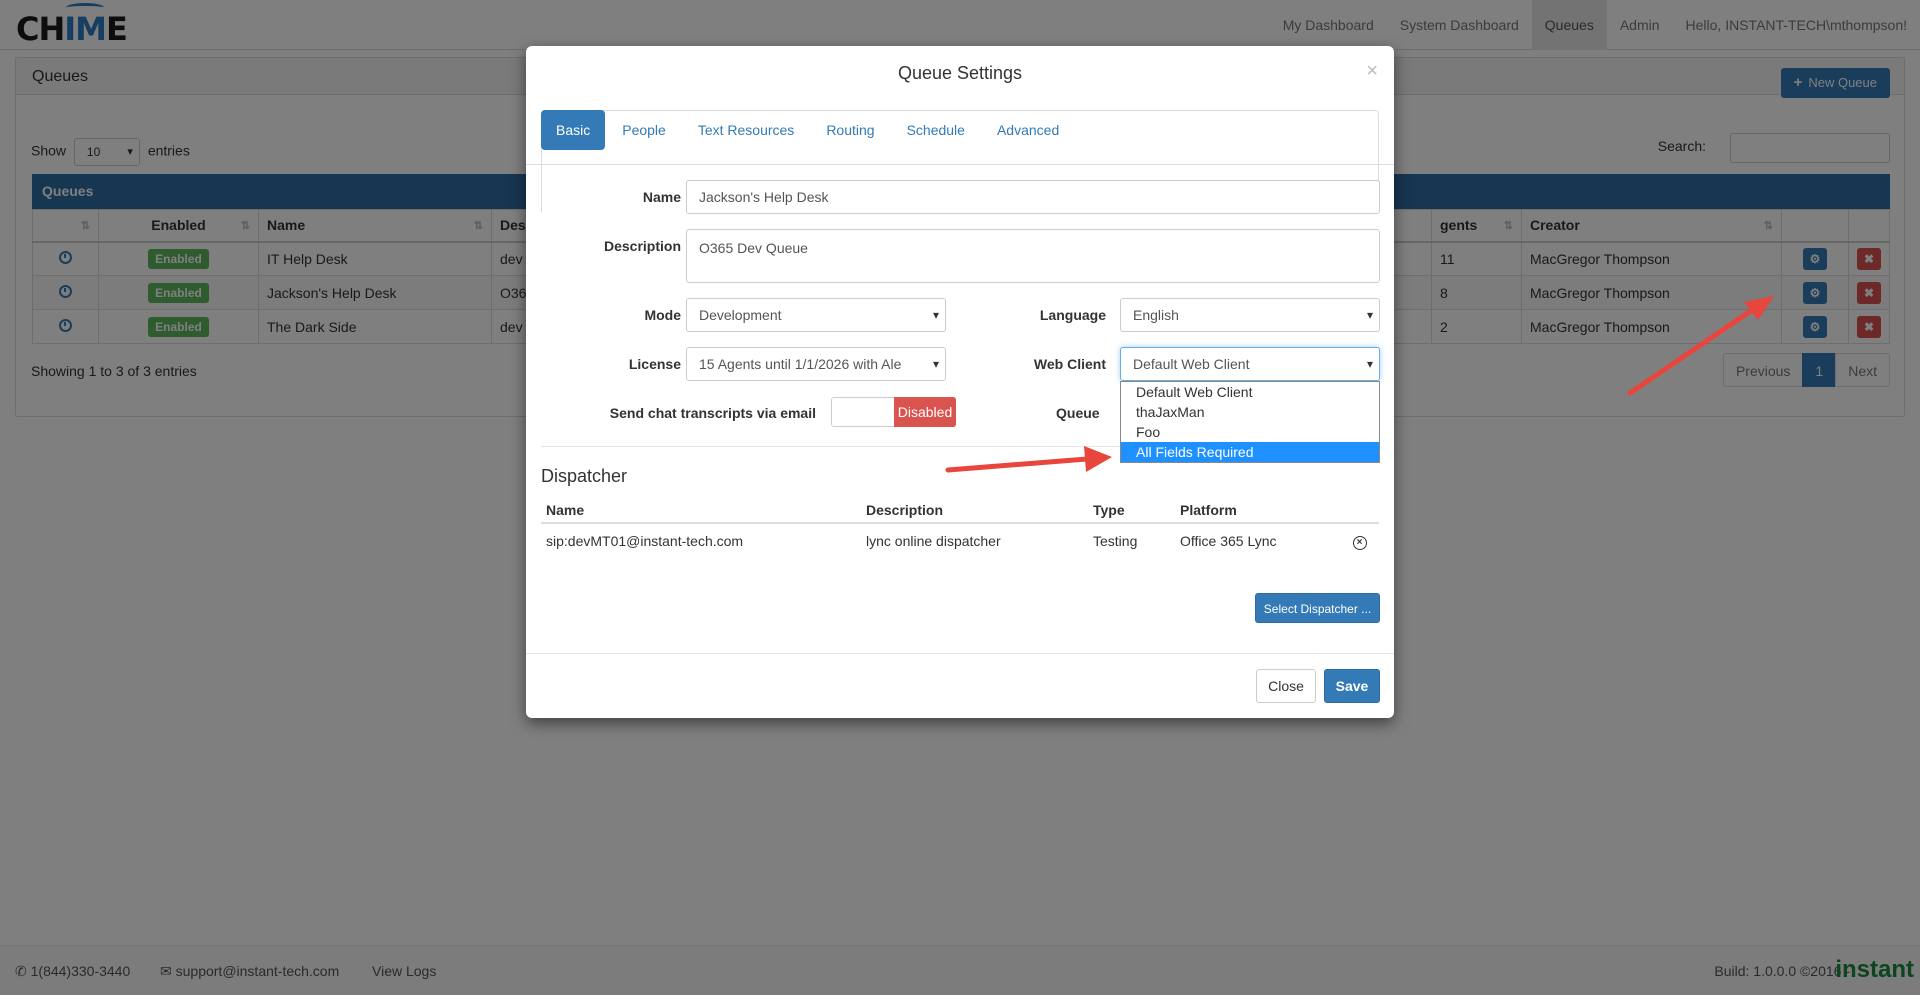  Describe the element at coordinates (1250, 412) in the screenshot. I see `dropdown-option: thaJaxMan` at that location.